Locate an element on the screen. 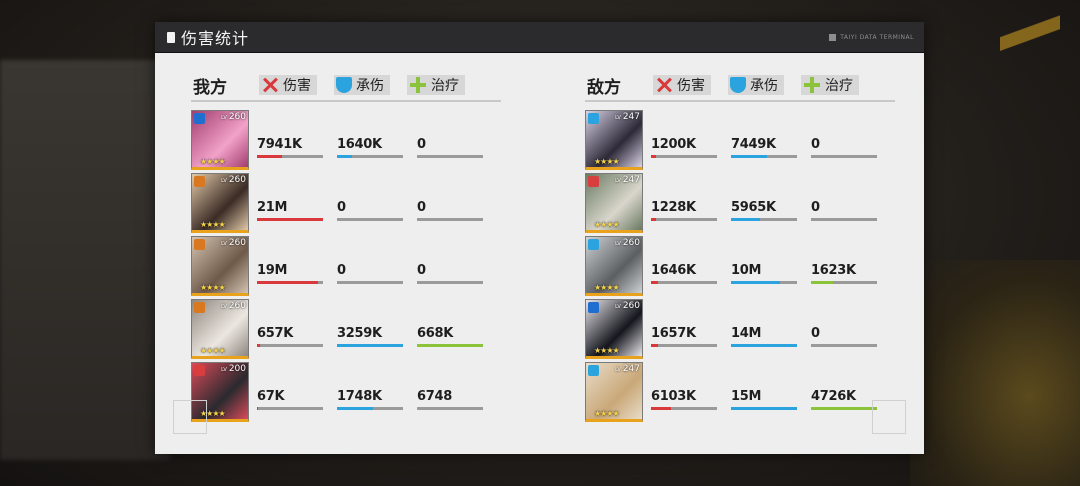 The width and height of the screenshot is (1080, 486). footer-left-frame is located at coordinates (190, 417).